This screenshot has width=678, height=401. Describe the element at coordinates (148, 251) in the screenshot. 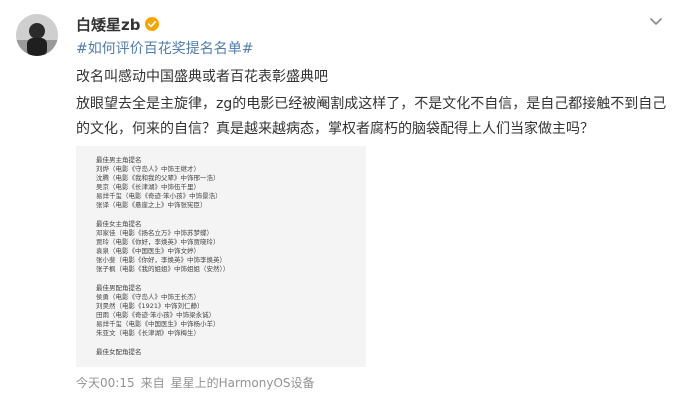

I see `nomination-item: 袁泉（电影《中国医生》中饰文婷）` at that location.